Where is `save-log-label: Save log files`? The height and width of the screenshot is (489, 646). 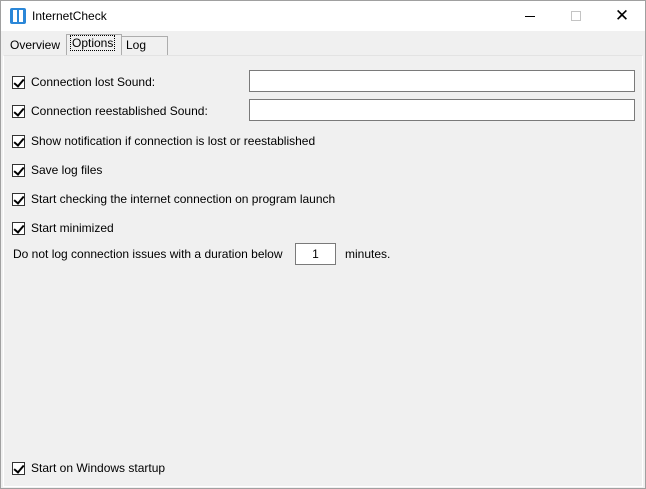
save-log-label: Save log files is located at coordinates (67, 170).